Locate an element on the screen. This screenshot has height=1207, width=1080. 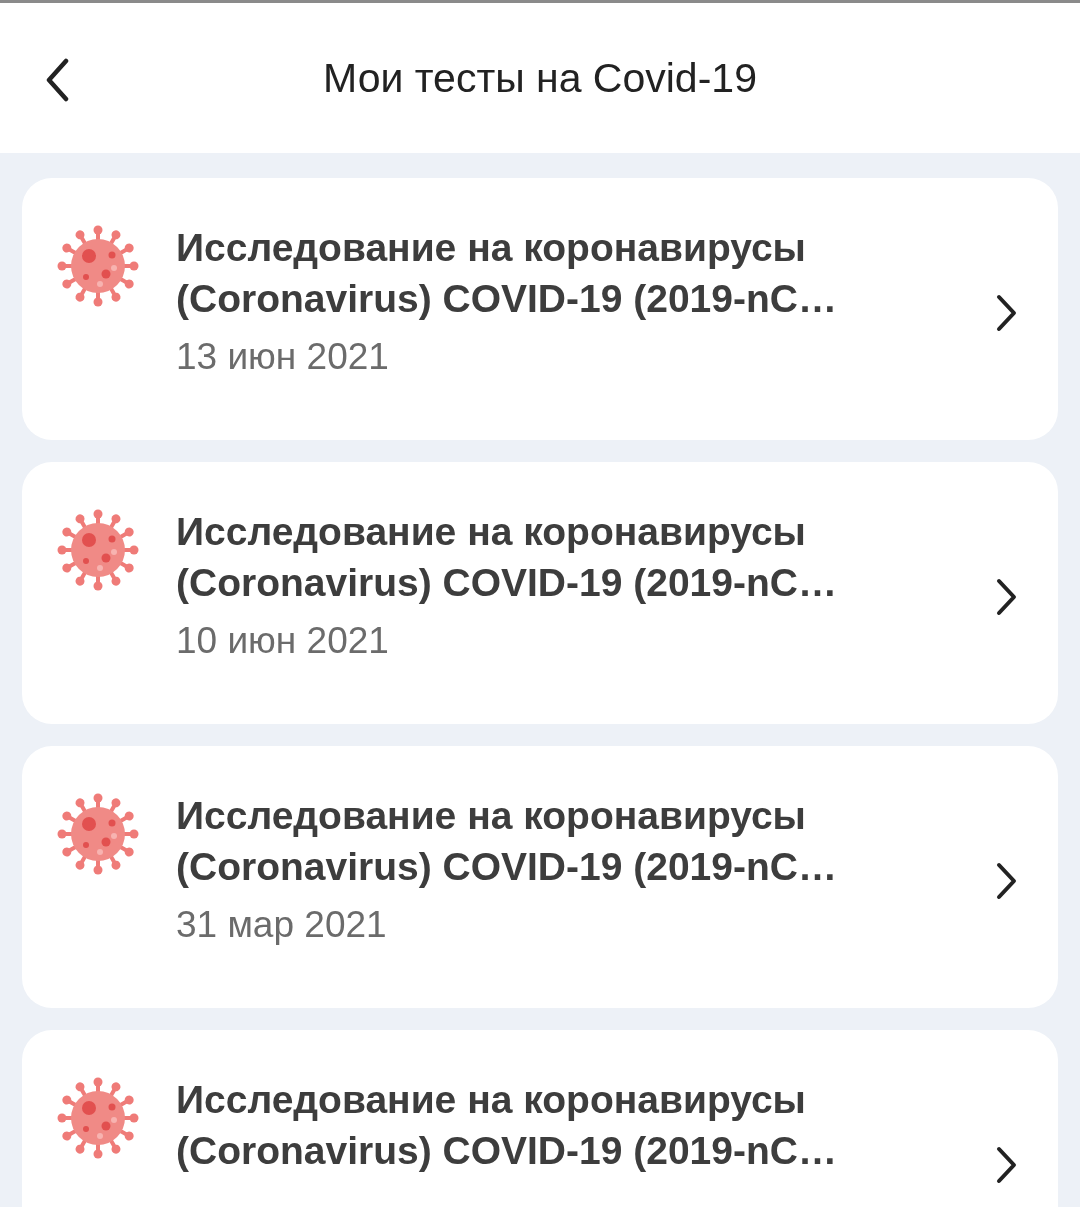
test-date: 10 июн 2021 is located at coordinates (283, 641).